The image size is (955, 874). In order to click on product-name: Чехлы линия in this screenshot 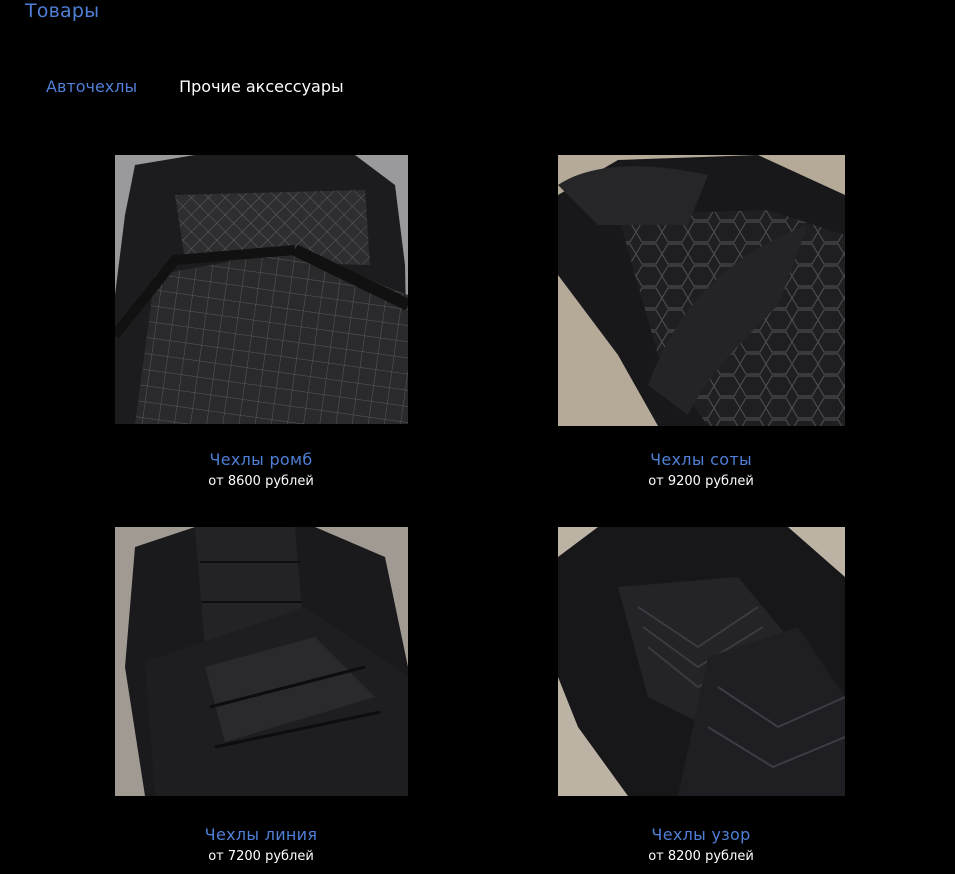, I will do `click(261, 834)`.